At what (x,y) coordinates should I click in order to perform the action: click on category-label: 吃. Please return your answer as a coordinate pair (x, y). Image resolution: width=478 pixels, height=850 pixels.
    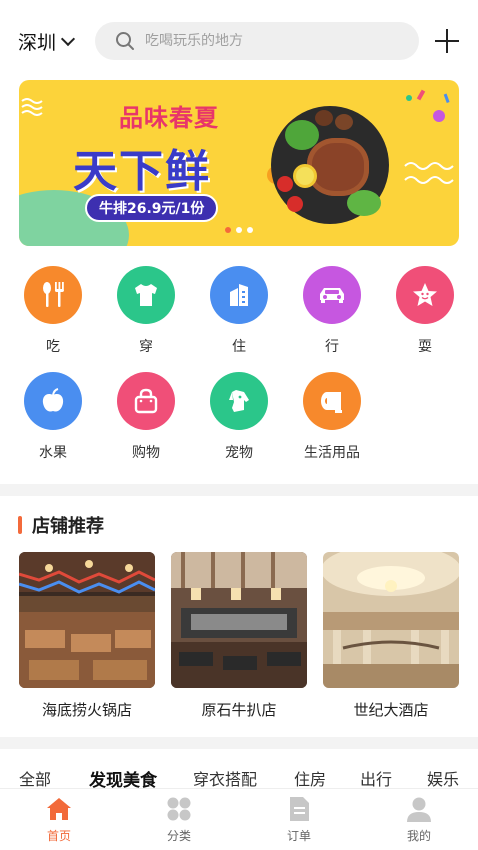
    Looking at the image, I should click on (53, 347).